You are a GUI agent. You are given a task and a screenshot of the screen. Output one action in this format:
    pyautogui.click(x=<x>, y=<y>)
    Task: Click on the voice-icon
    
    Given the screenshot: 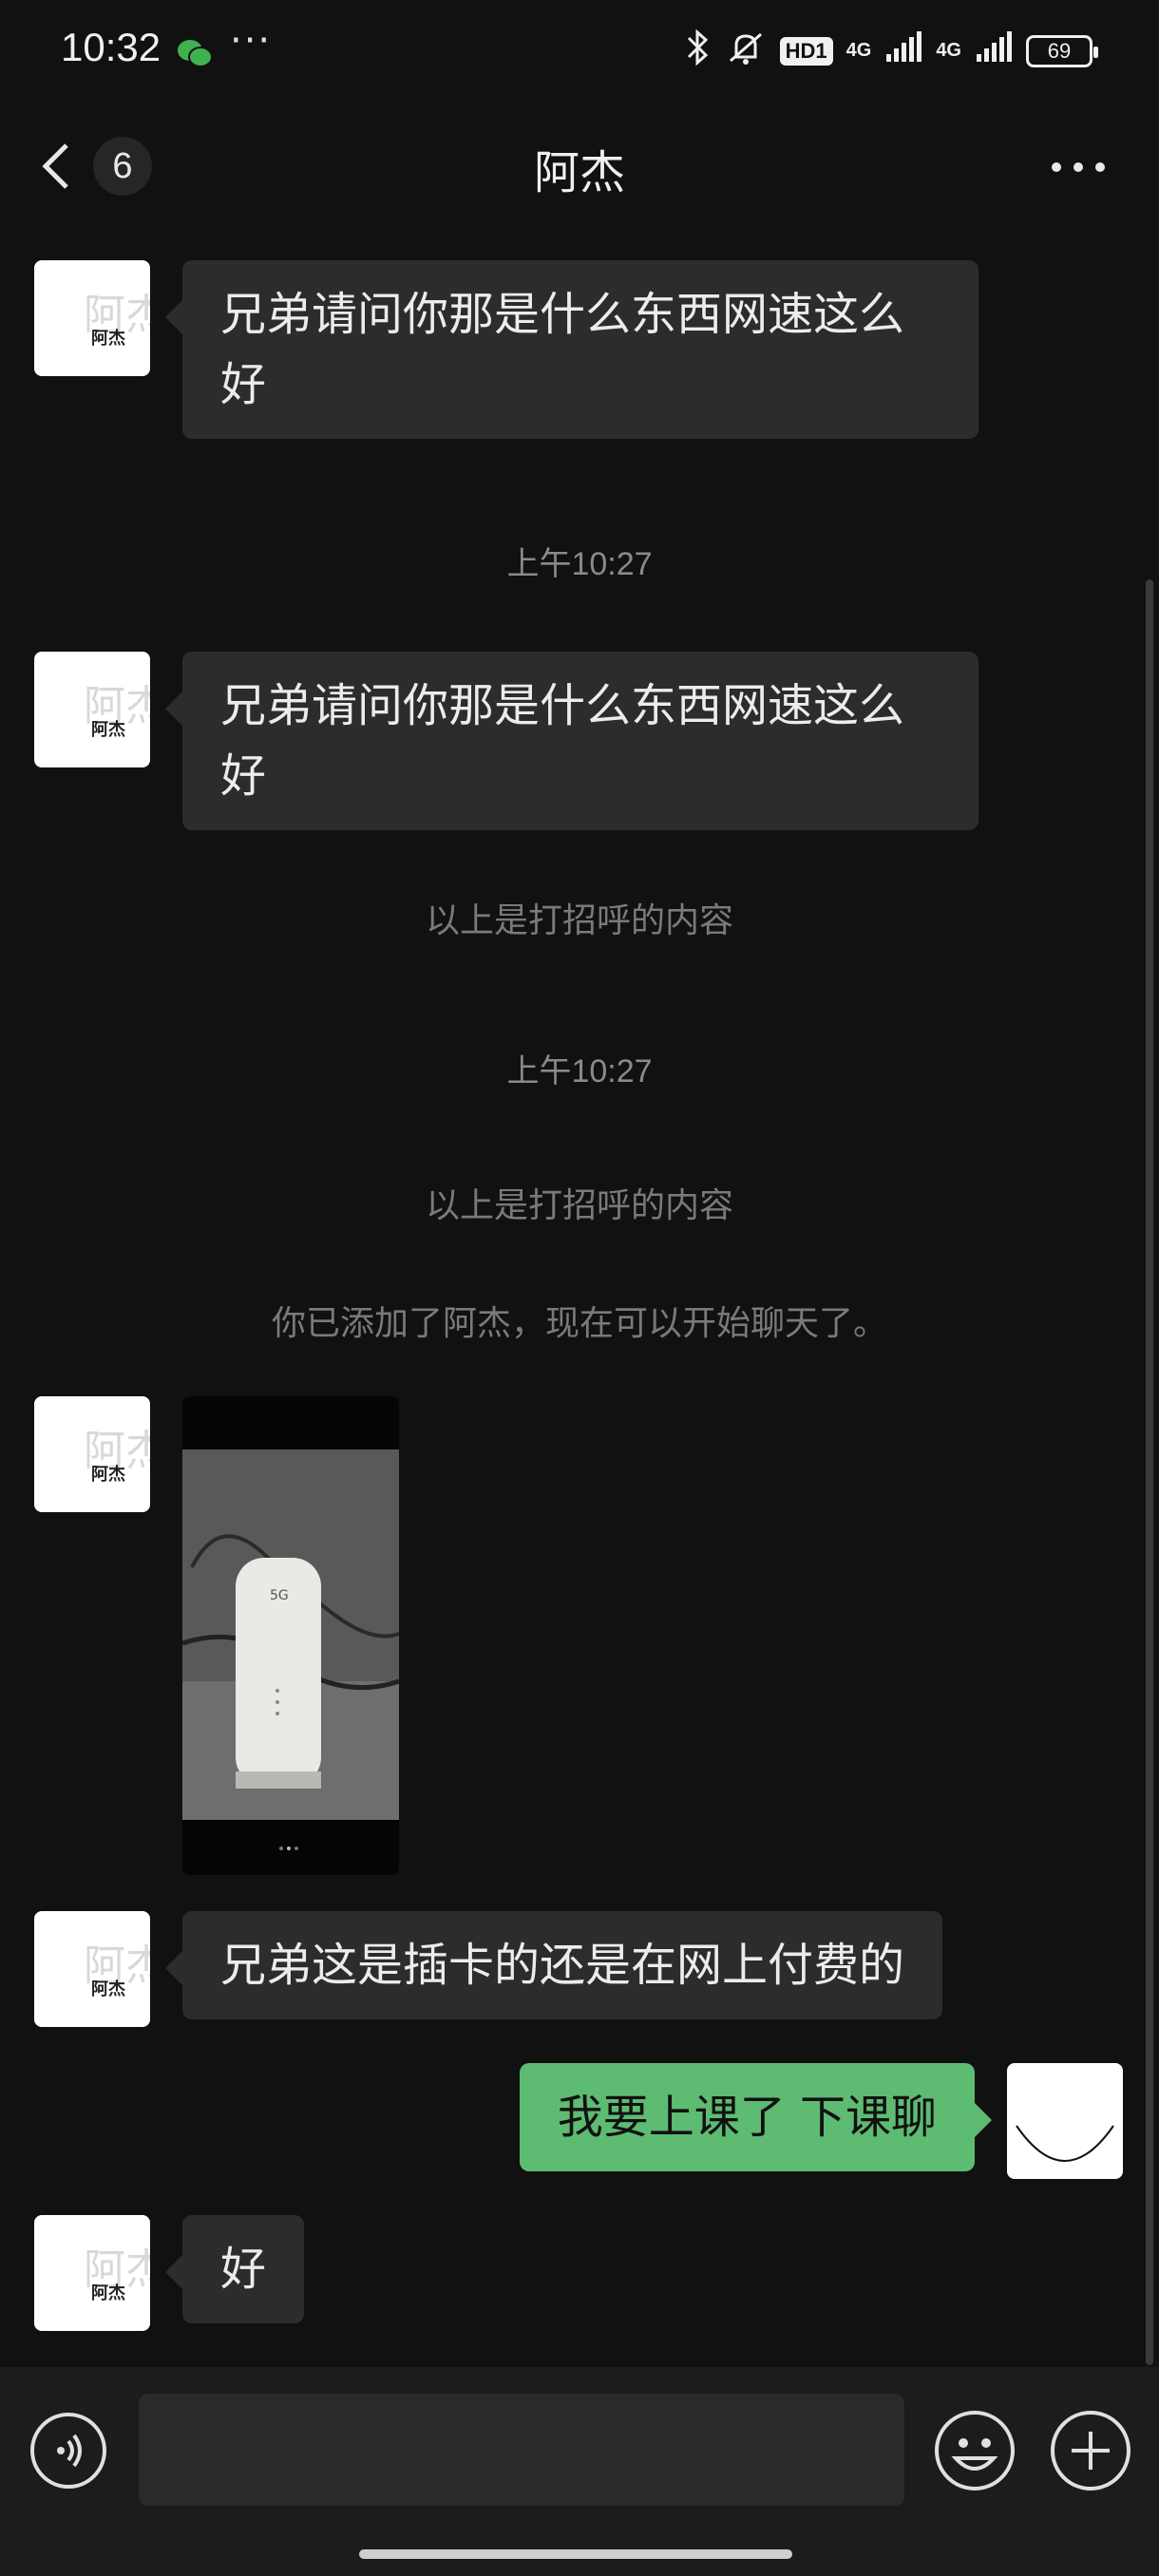 What is the action you would take?
    pyautogui.click(x=68, y=2451)
    